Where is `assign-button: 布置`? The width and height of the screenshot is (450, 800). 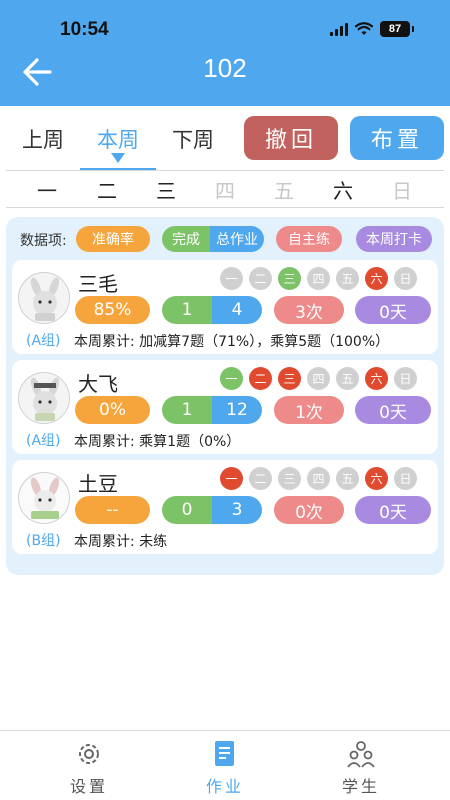 assign-button: 布置 is located at coordinates (397, 138).